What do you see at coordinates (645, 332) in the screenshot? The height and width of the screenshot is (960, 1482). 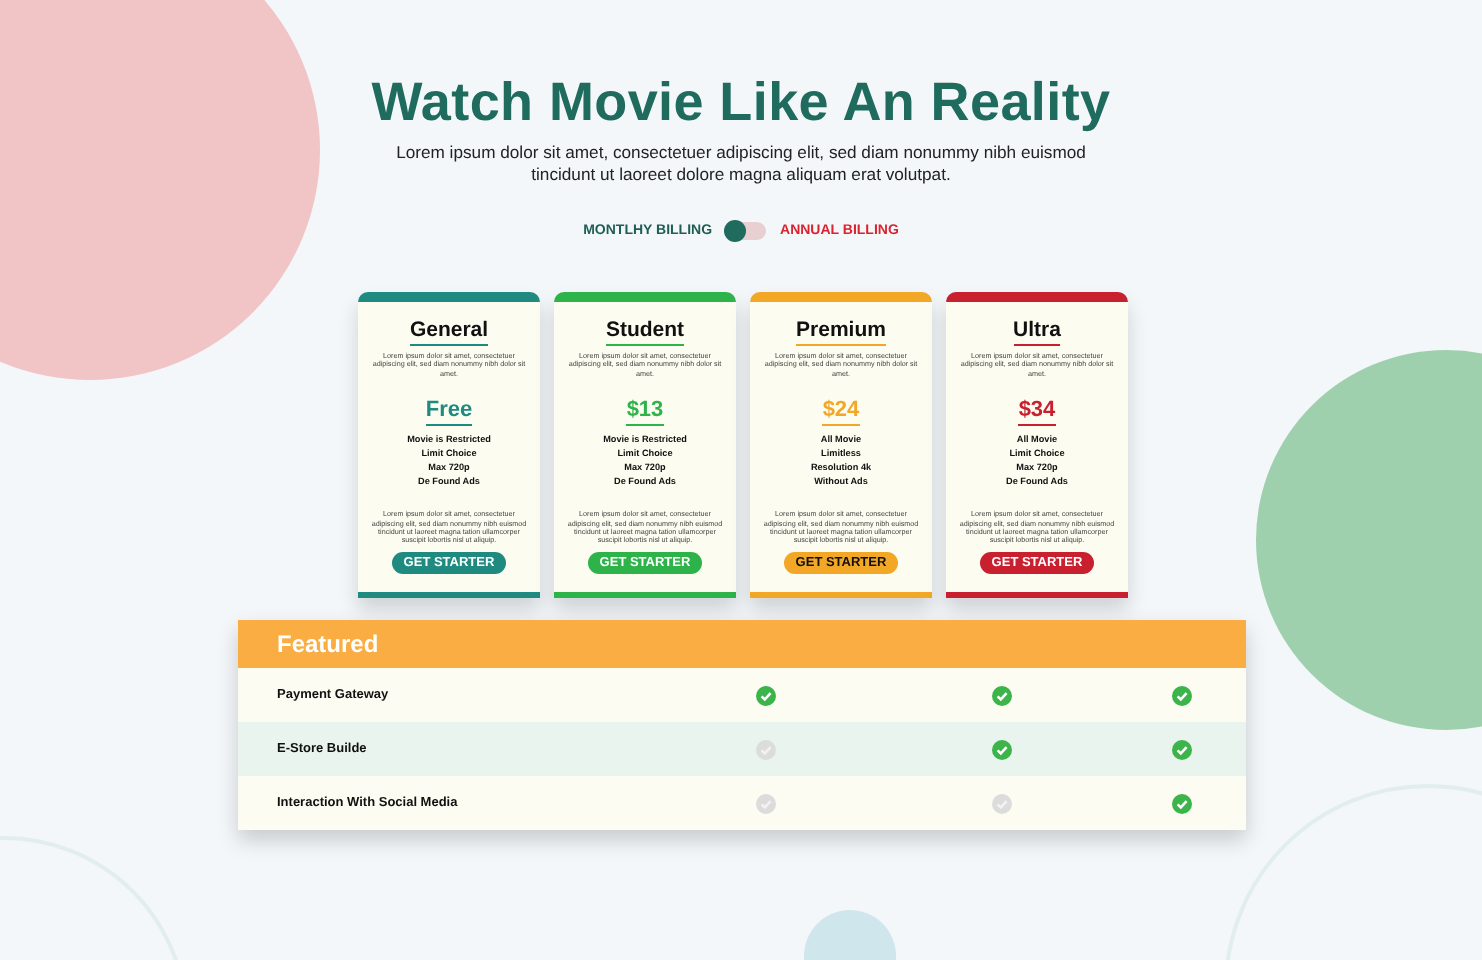 I see `plan-name: Student` at bounding box center [645, 332].